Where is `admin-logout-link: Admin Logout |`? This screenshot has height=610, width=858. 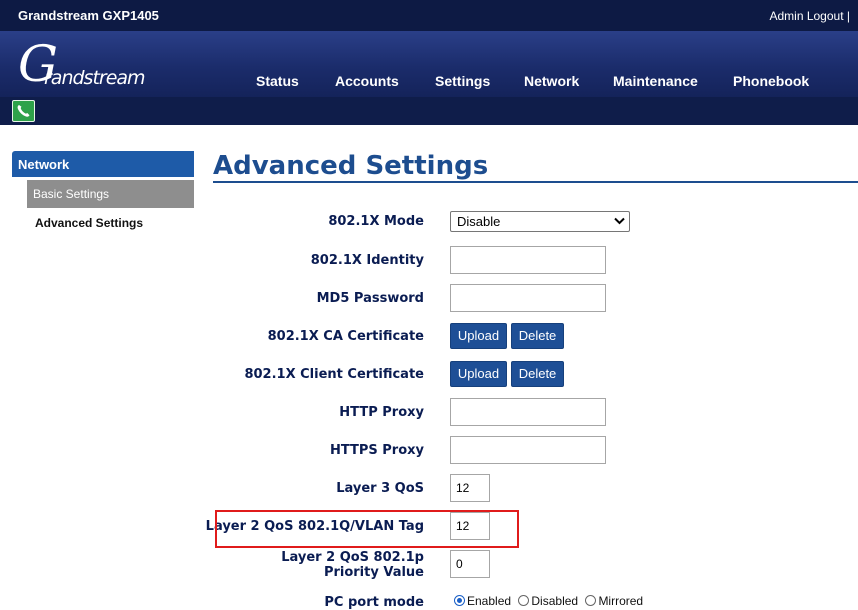 admin-logout-link: Admin Logout | is located at coordinates (809, 16).